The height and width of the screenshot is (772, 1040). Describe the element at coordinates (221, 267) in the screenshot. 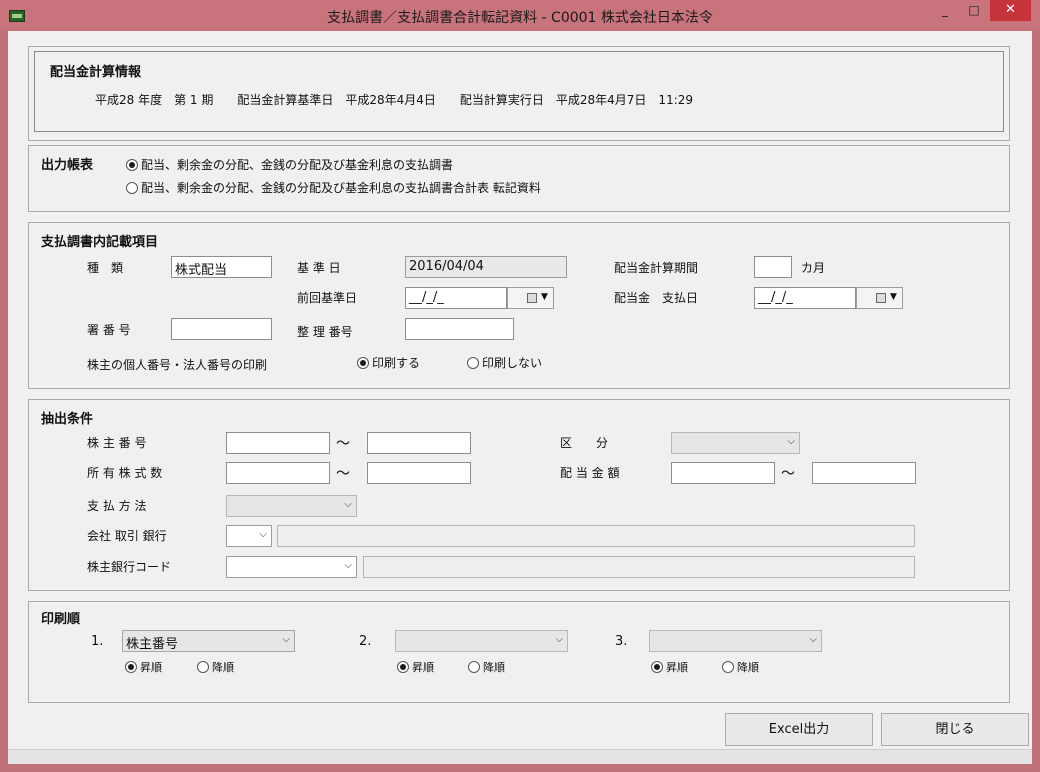

I see `kind-field: 株式配当` at that location.